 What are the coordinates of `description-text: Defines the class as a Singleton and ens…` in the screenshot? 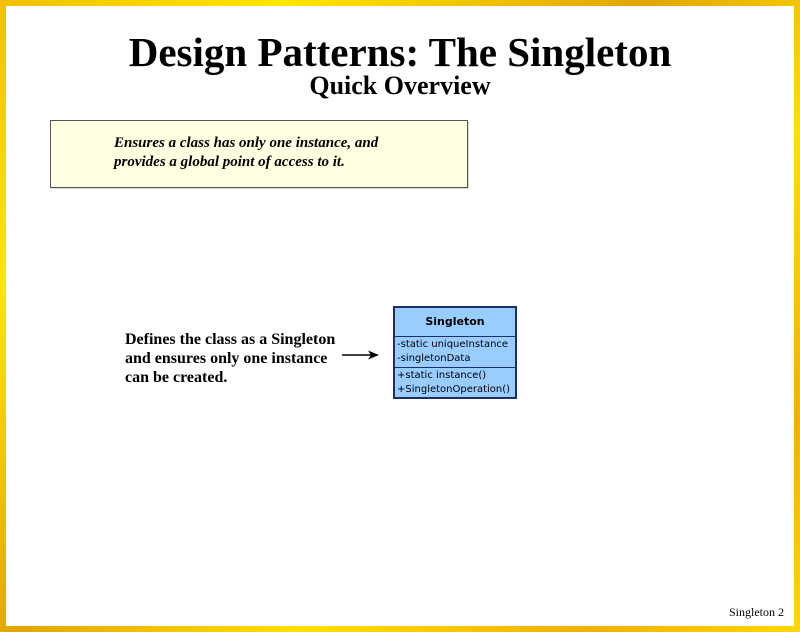 It's located at (235, 358).